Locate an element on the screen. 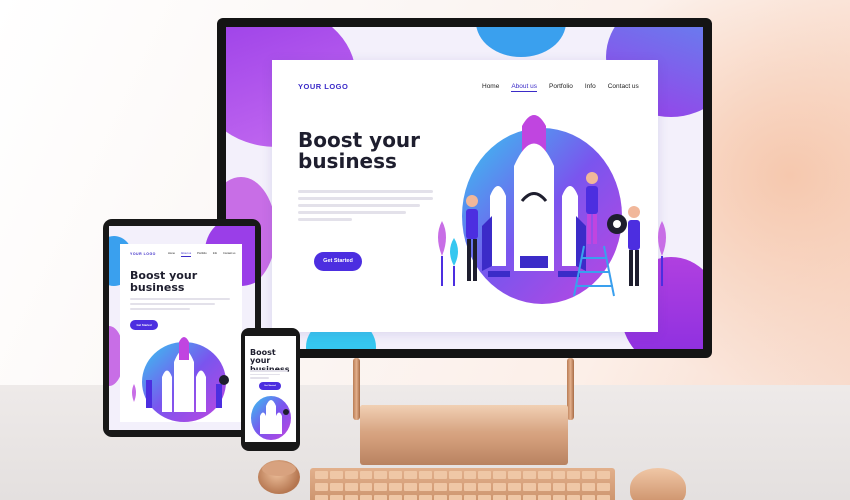 The height and width of the screenshot is (500, 850). nav-home: Home is located at coordinates (490, 87).